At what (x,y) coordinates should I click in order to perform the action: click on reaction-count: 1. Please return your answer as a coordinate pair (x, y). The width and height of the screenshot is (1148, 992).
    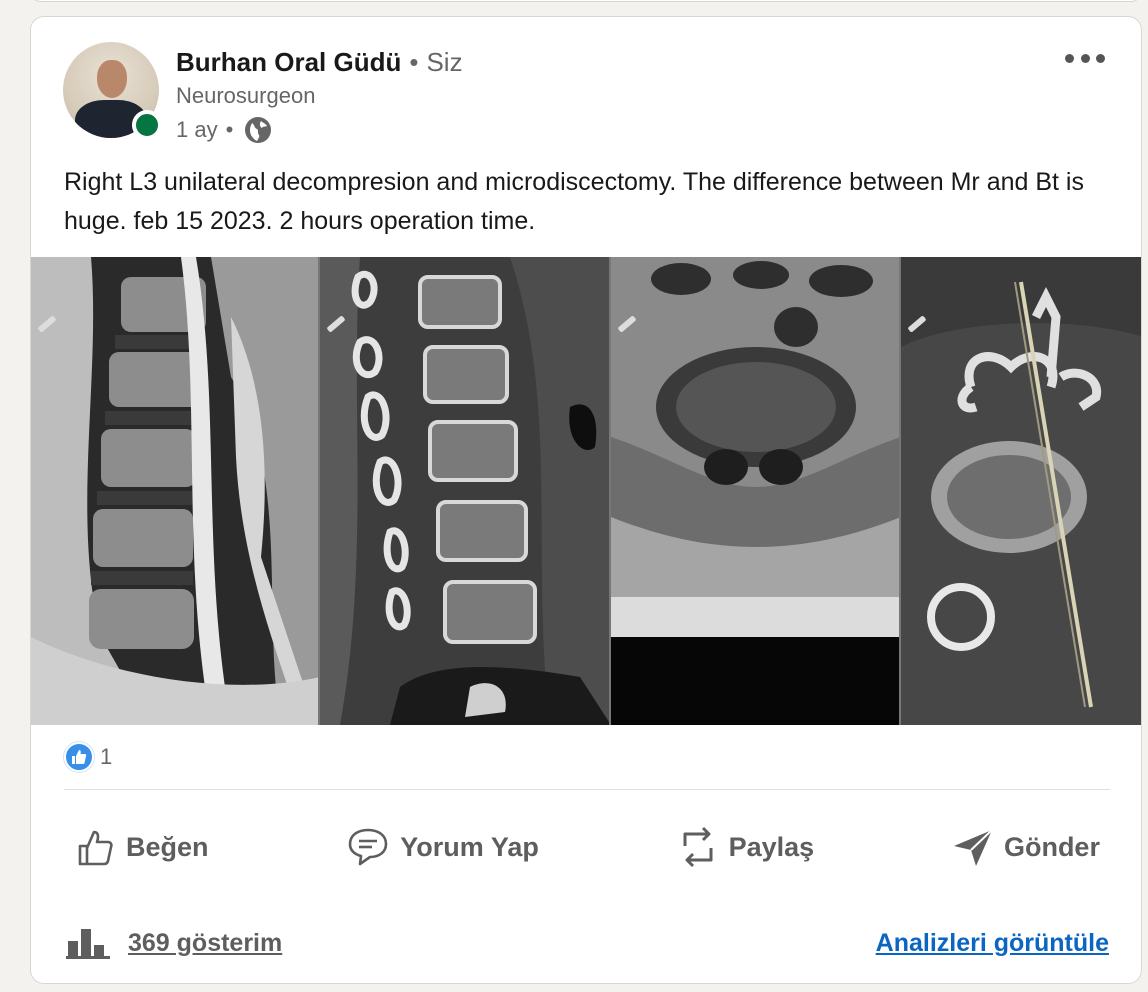
    Looking at the image, I should click on (106, 756).